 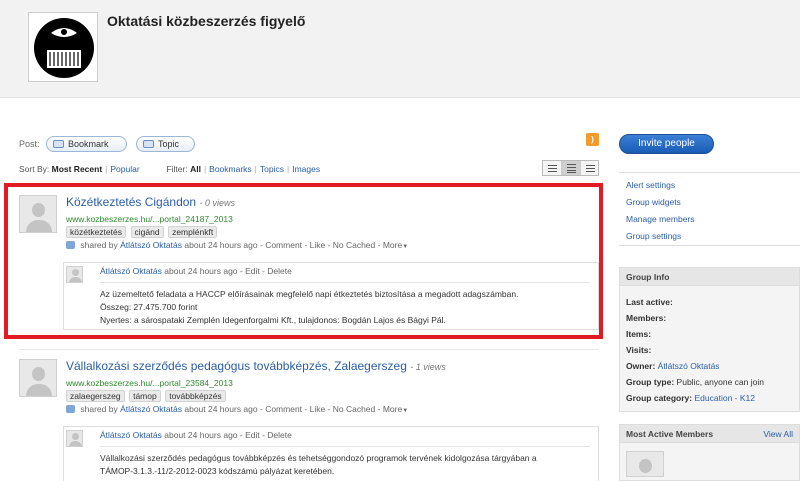 What do you see at coordinates (230, 169) in the screenshot?
I see `filter-bookmarks: Bookmarks` at bounding box center [230, 169].